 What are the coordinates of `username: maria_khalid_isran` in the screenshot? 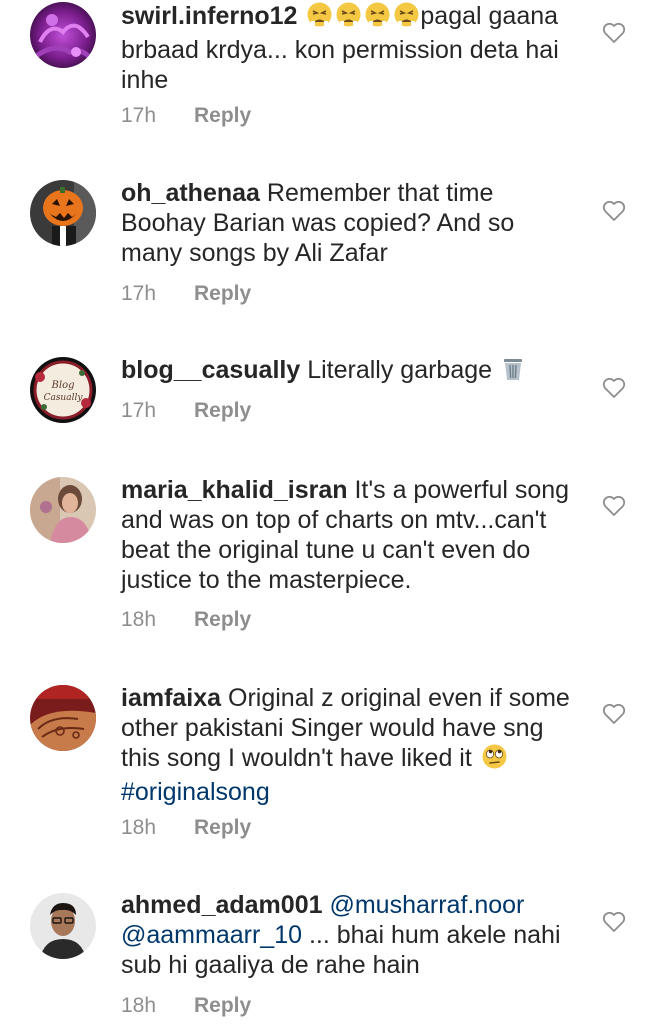 It's located at (234, 490).